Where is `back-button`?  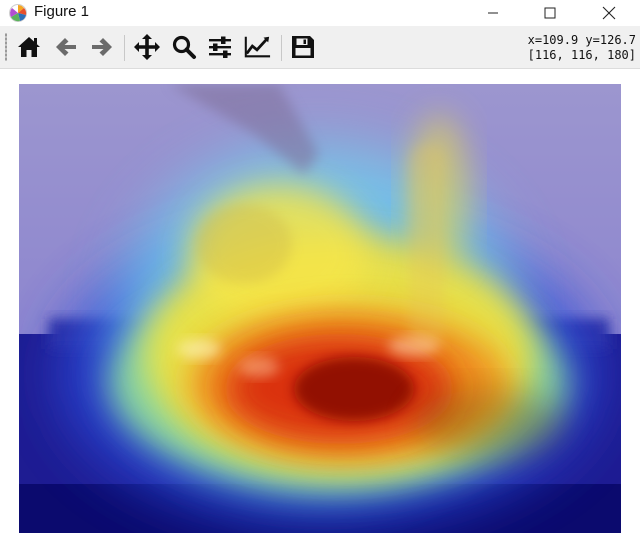 back-button is located at coordinates (66, 47).